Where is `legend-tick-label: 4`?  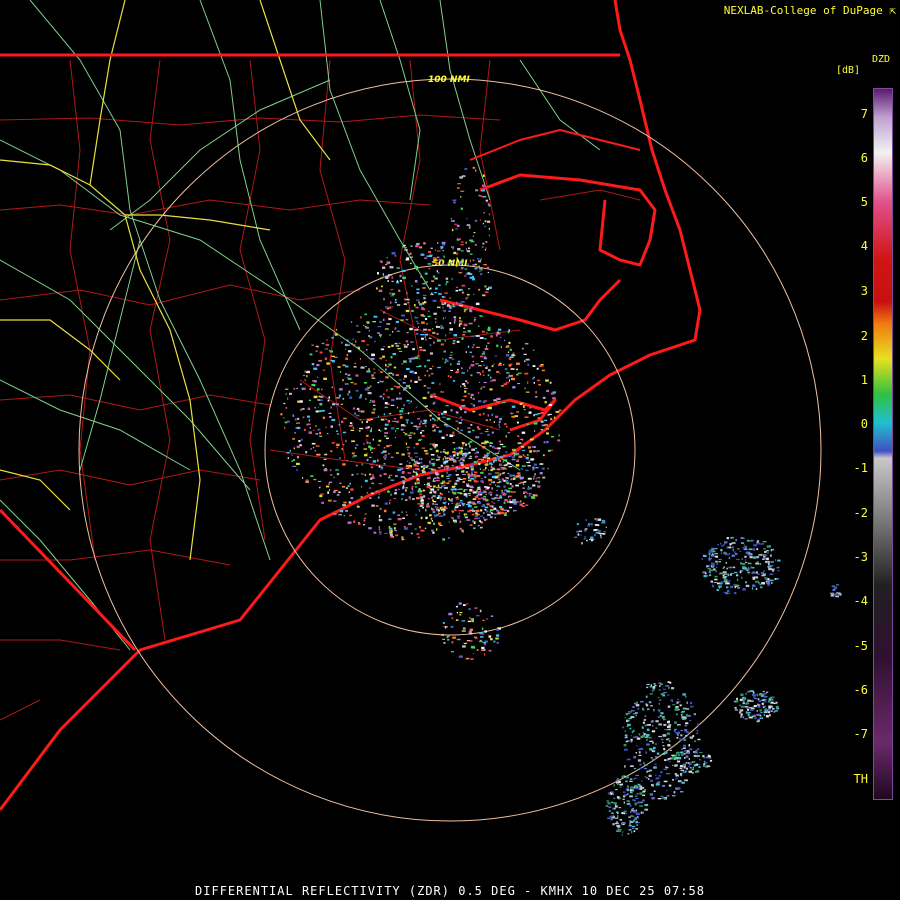 legend-tick-label: 4 is located at coordinates (864, 246).